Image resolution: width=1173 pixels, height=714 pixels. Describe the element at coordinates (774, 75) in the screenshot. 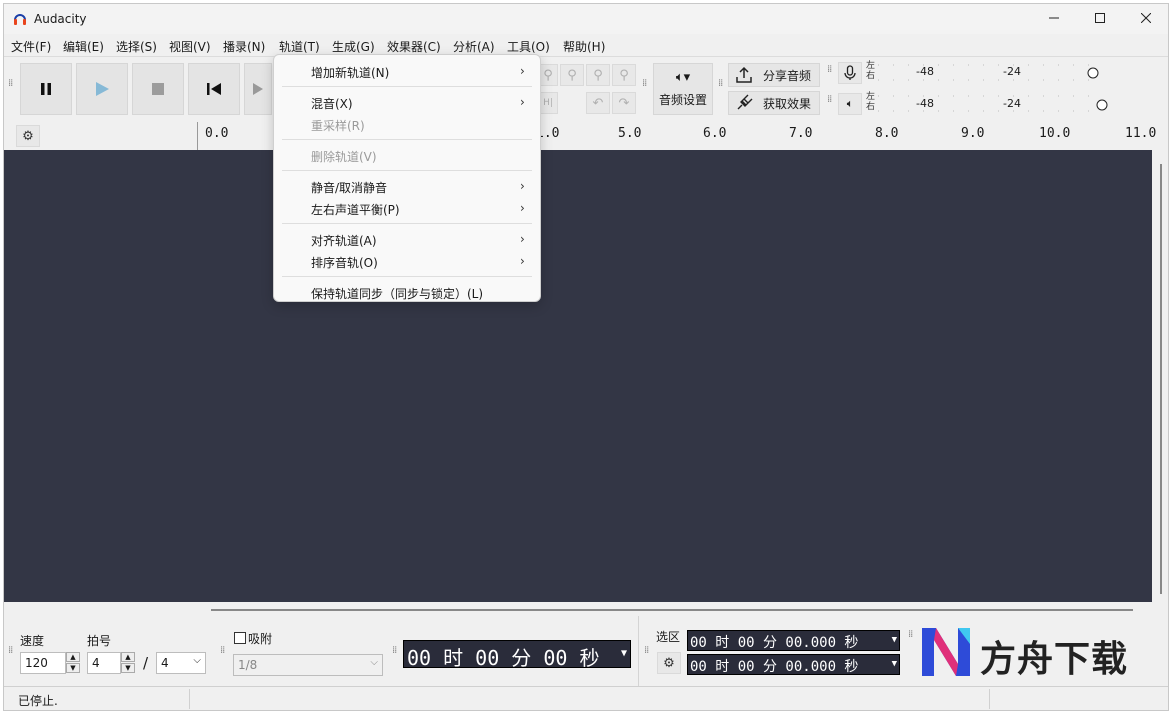

I see `share-audio-button: 分享音频` at that location.